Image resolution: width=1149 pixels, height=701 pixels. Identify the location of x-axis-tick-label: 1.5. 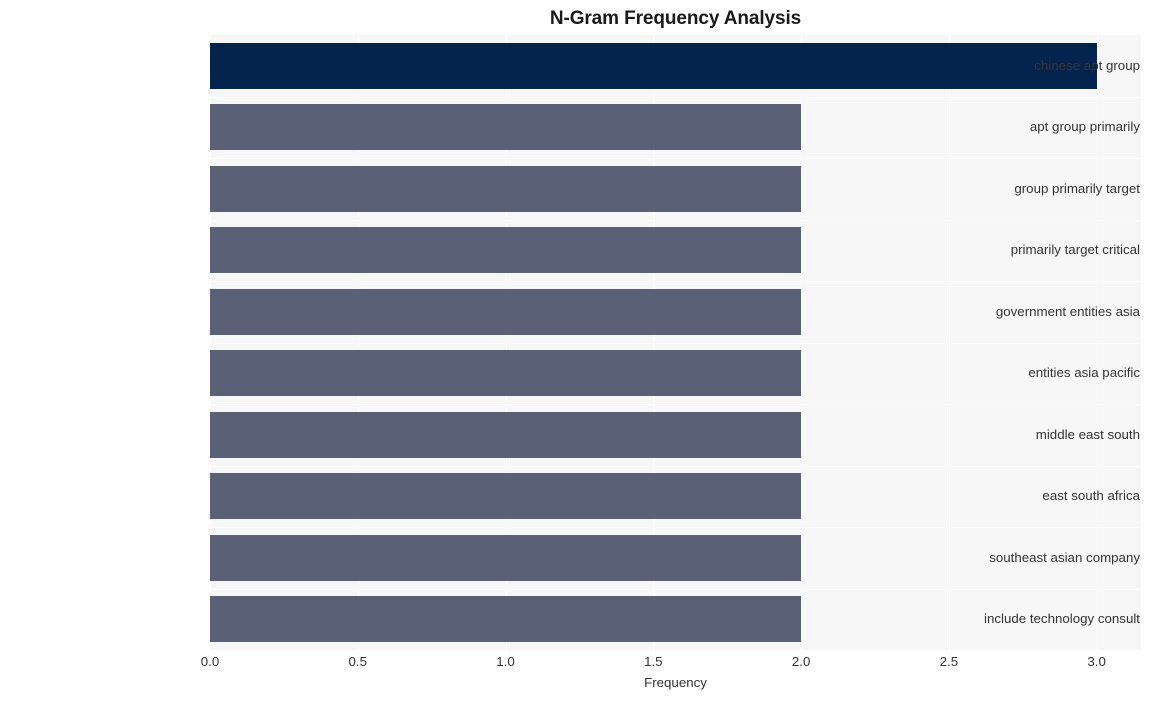
(653, 661).